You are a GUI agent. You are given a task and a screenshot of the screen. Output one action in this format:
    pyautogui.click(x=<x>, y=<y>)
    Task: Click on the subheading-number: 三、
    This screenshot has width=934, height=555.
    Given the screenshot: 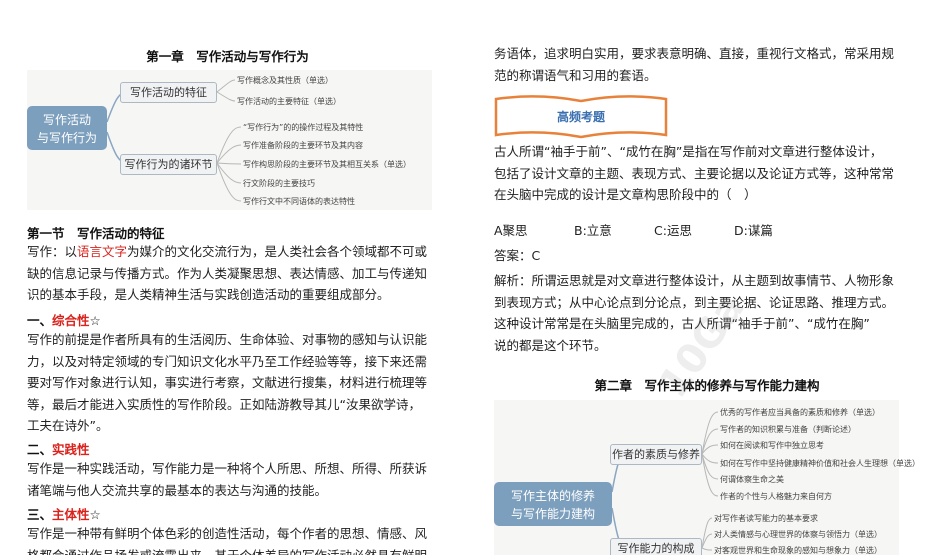 What is the action you would take?
    pyautogui.click(x=40, y=514)
    